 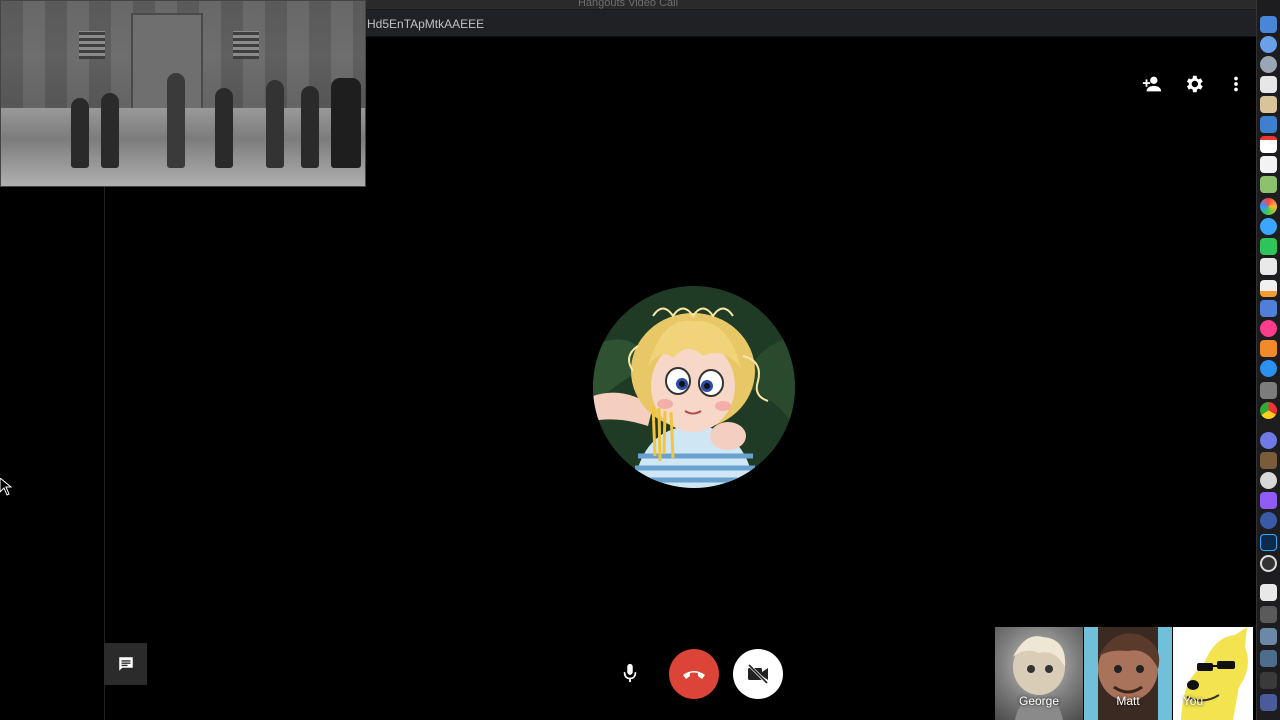 I want to click on url-text: Hd5EnTApMtkAAEEE, so click(x=426, y=24).